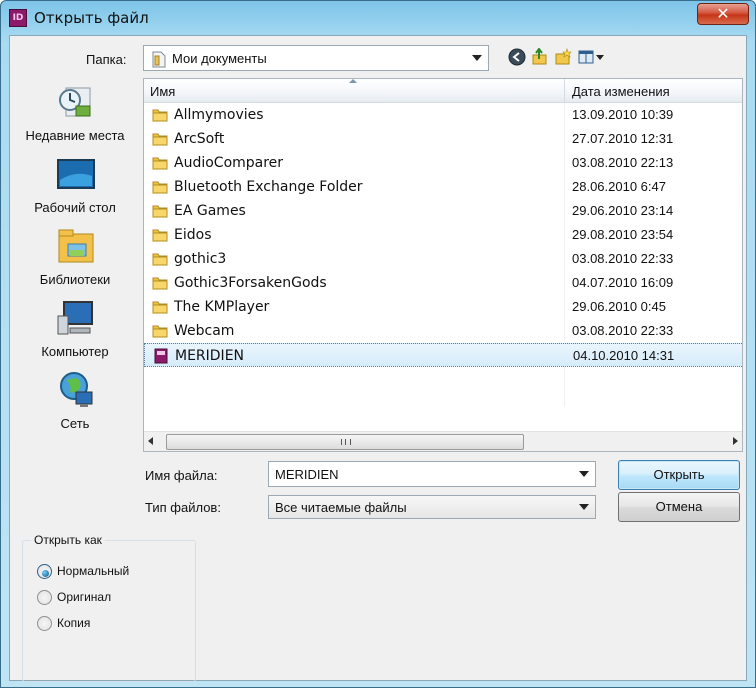 The height and width of the screenshot is (688, 756). I want to click on radio-selected-dot-icon, so click(45, 573).